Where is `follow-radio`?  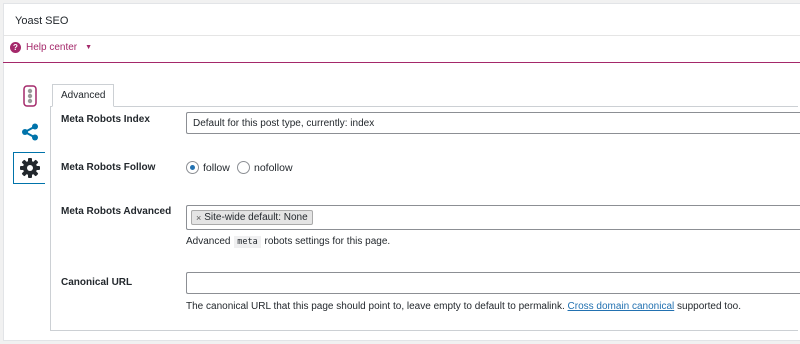
follow-radio is located at coordinates (192, 167).